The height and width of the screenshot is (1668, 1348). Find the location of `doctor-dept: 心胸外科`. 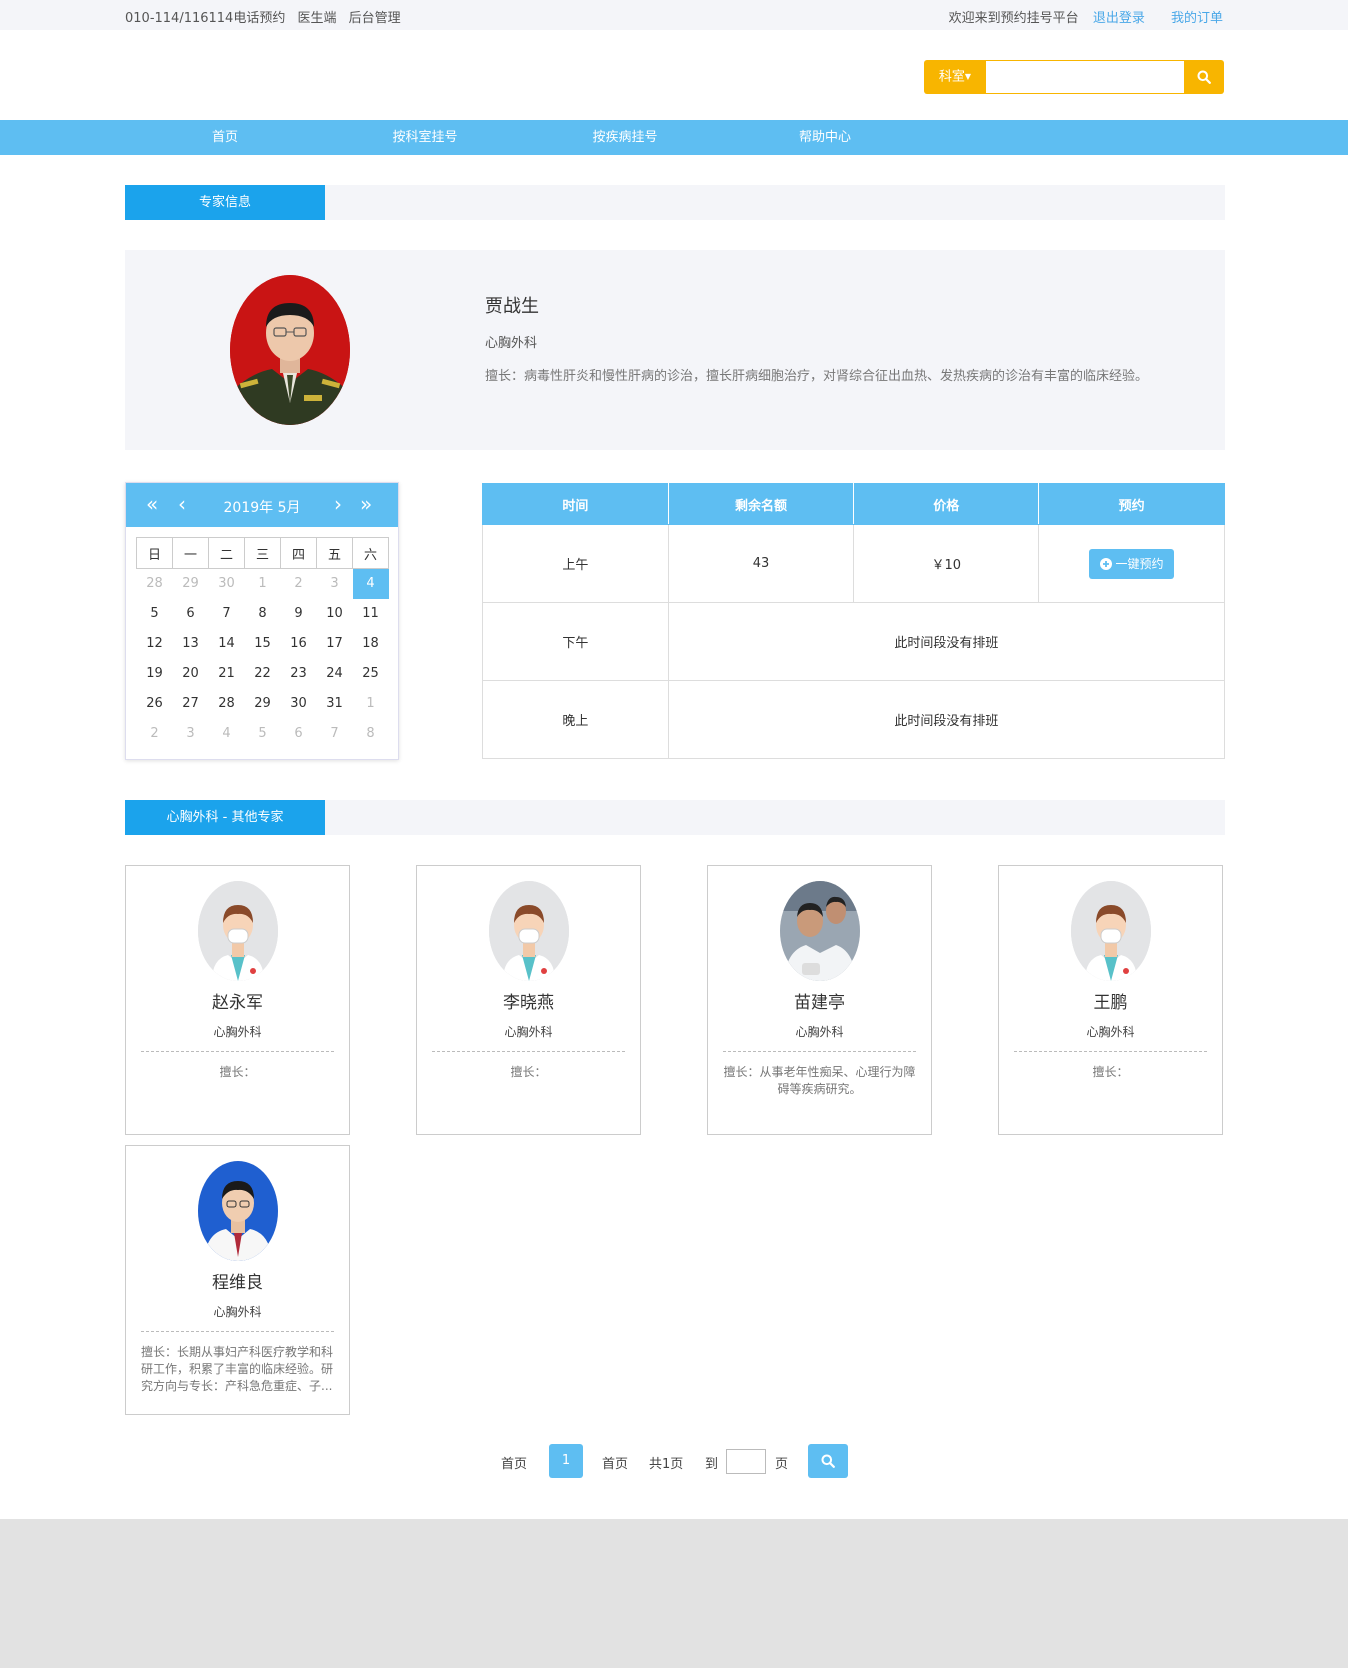

doctor-dept: 心胸外科 is located at coordinates (511, 343).